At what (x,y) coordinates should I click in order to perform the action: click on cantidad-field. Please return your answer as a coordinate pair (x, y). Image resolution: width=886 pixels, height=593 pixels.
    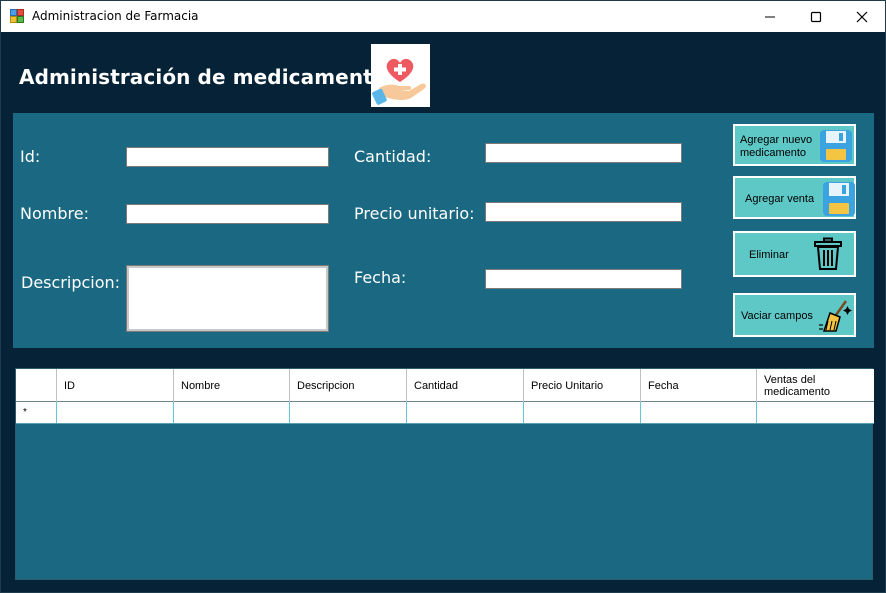
    Looking at the image, I should click on (583, 153).